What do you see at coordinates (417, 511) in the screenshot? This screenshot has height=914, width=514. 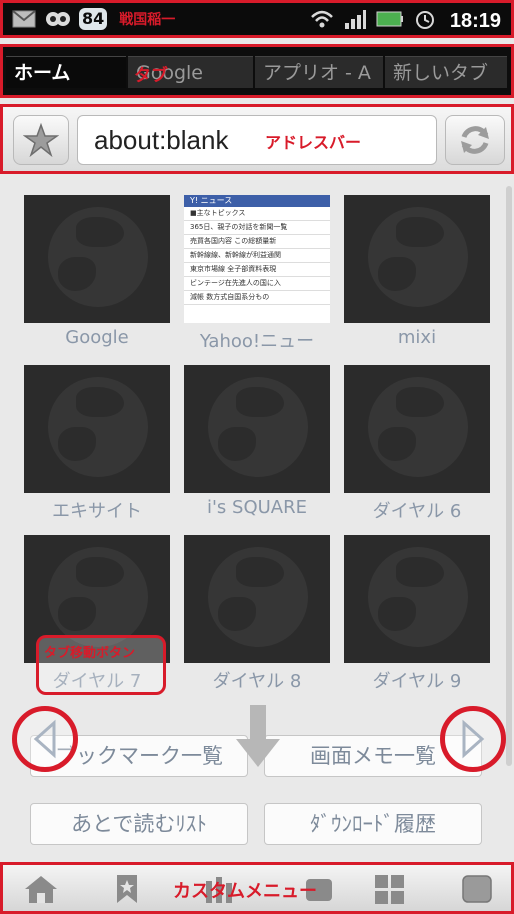 I see `tile-label: ダイヤル 6` at bounding box center [417, 511].